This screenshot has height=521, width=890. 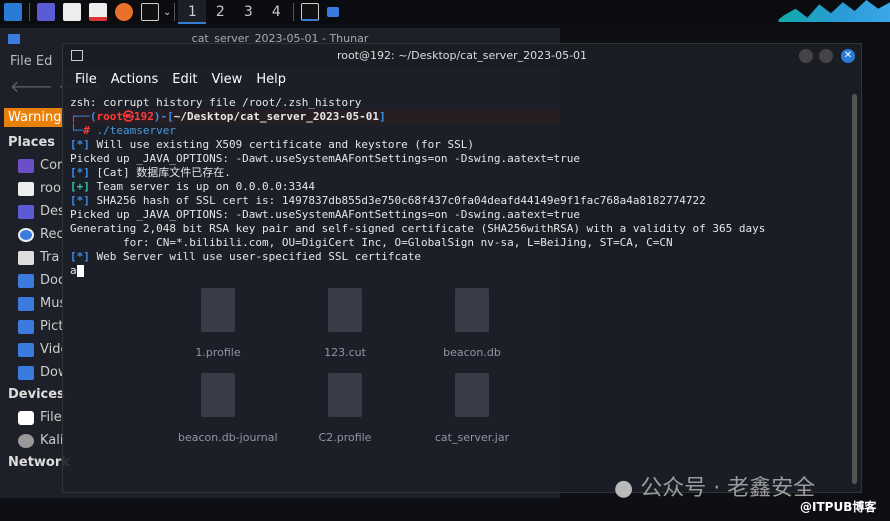 I want to click on wechat-icon: ●, so click(x=624, y=488).